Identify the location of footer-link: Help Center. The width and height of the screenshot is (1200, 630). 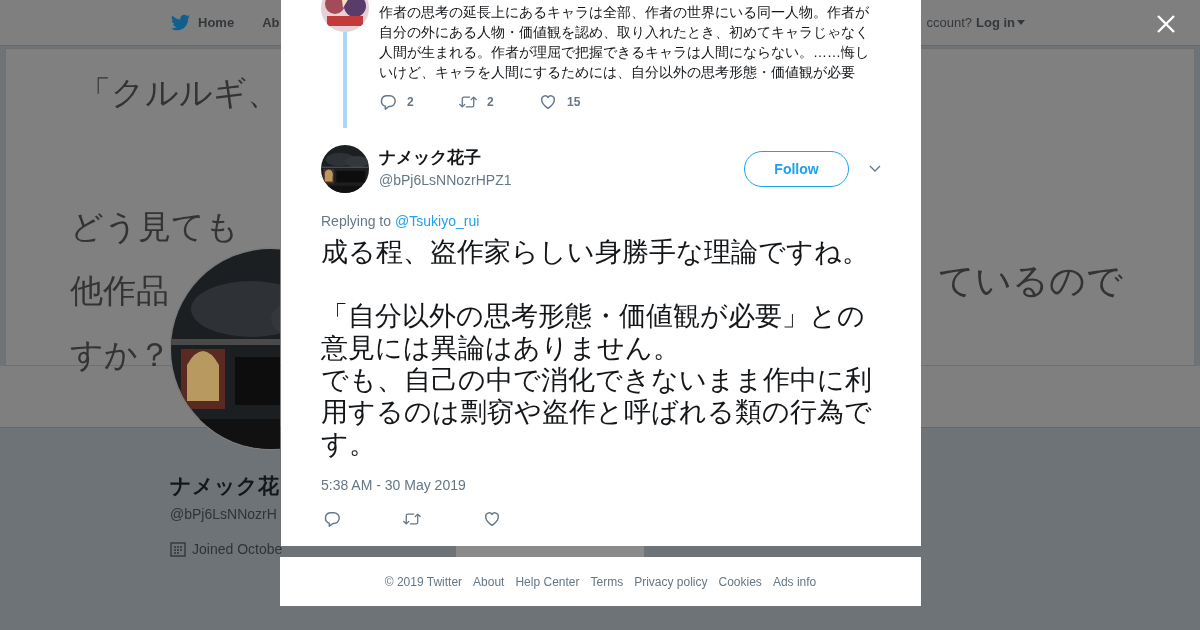
(547, 581).